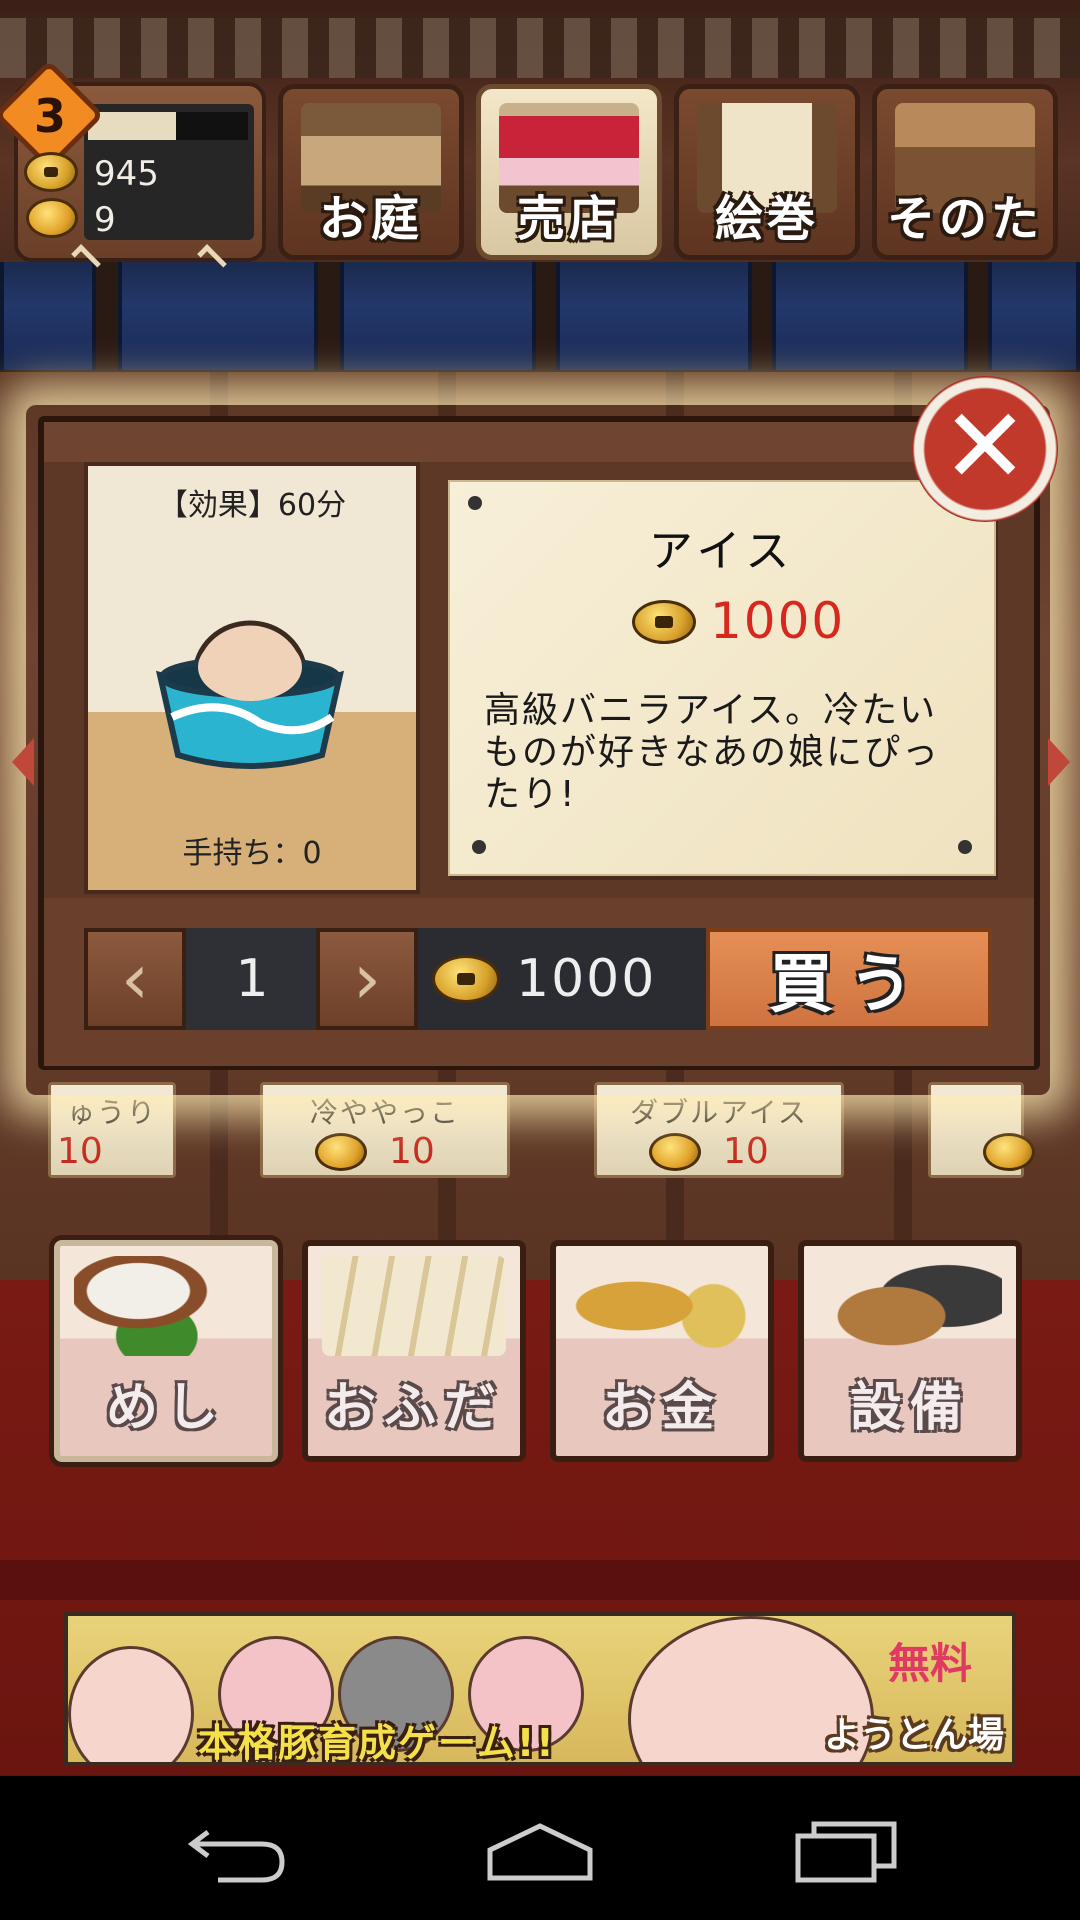 The image size is (1080, 1920). I want to click on category-equipment: 設備, so click(910, 1351).